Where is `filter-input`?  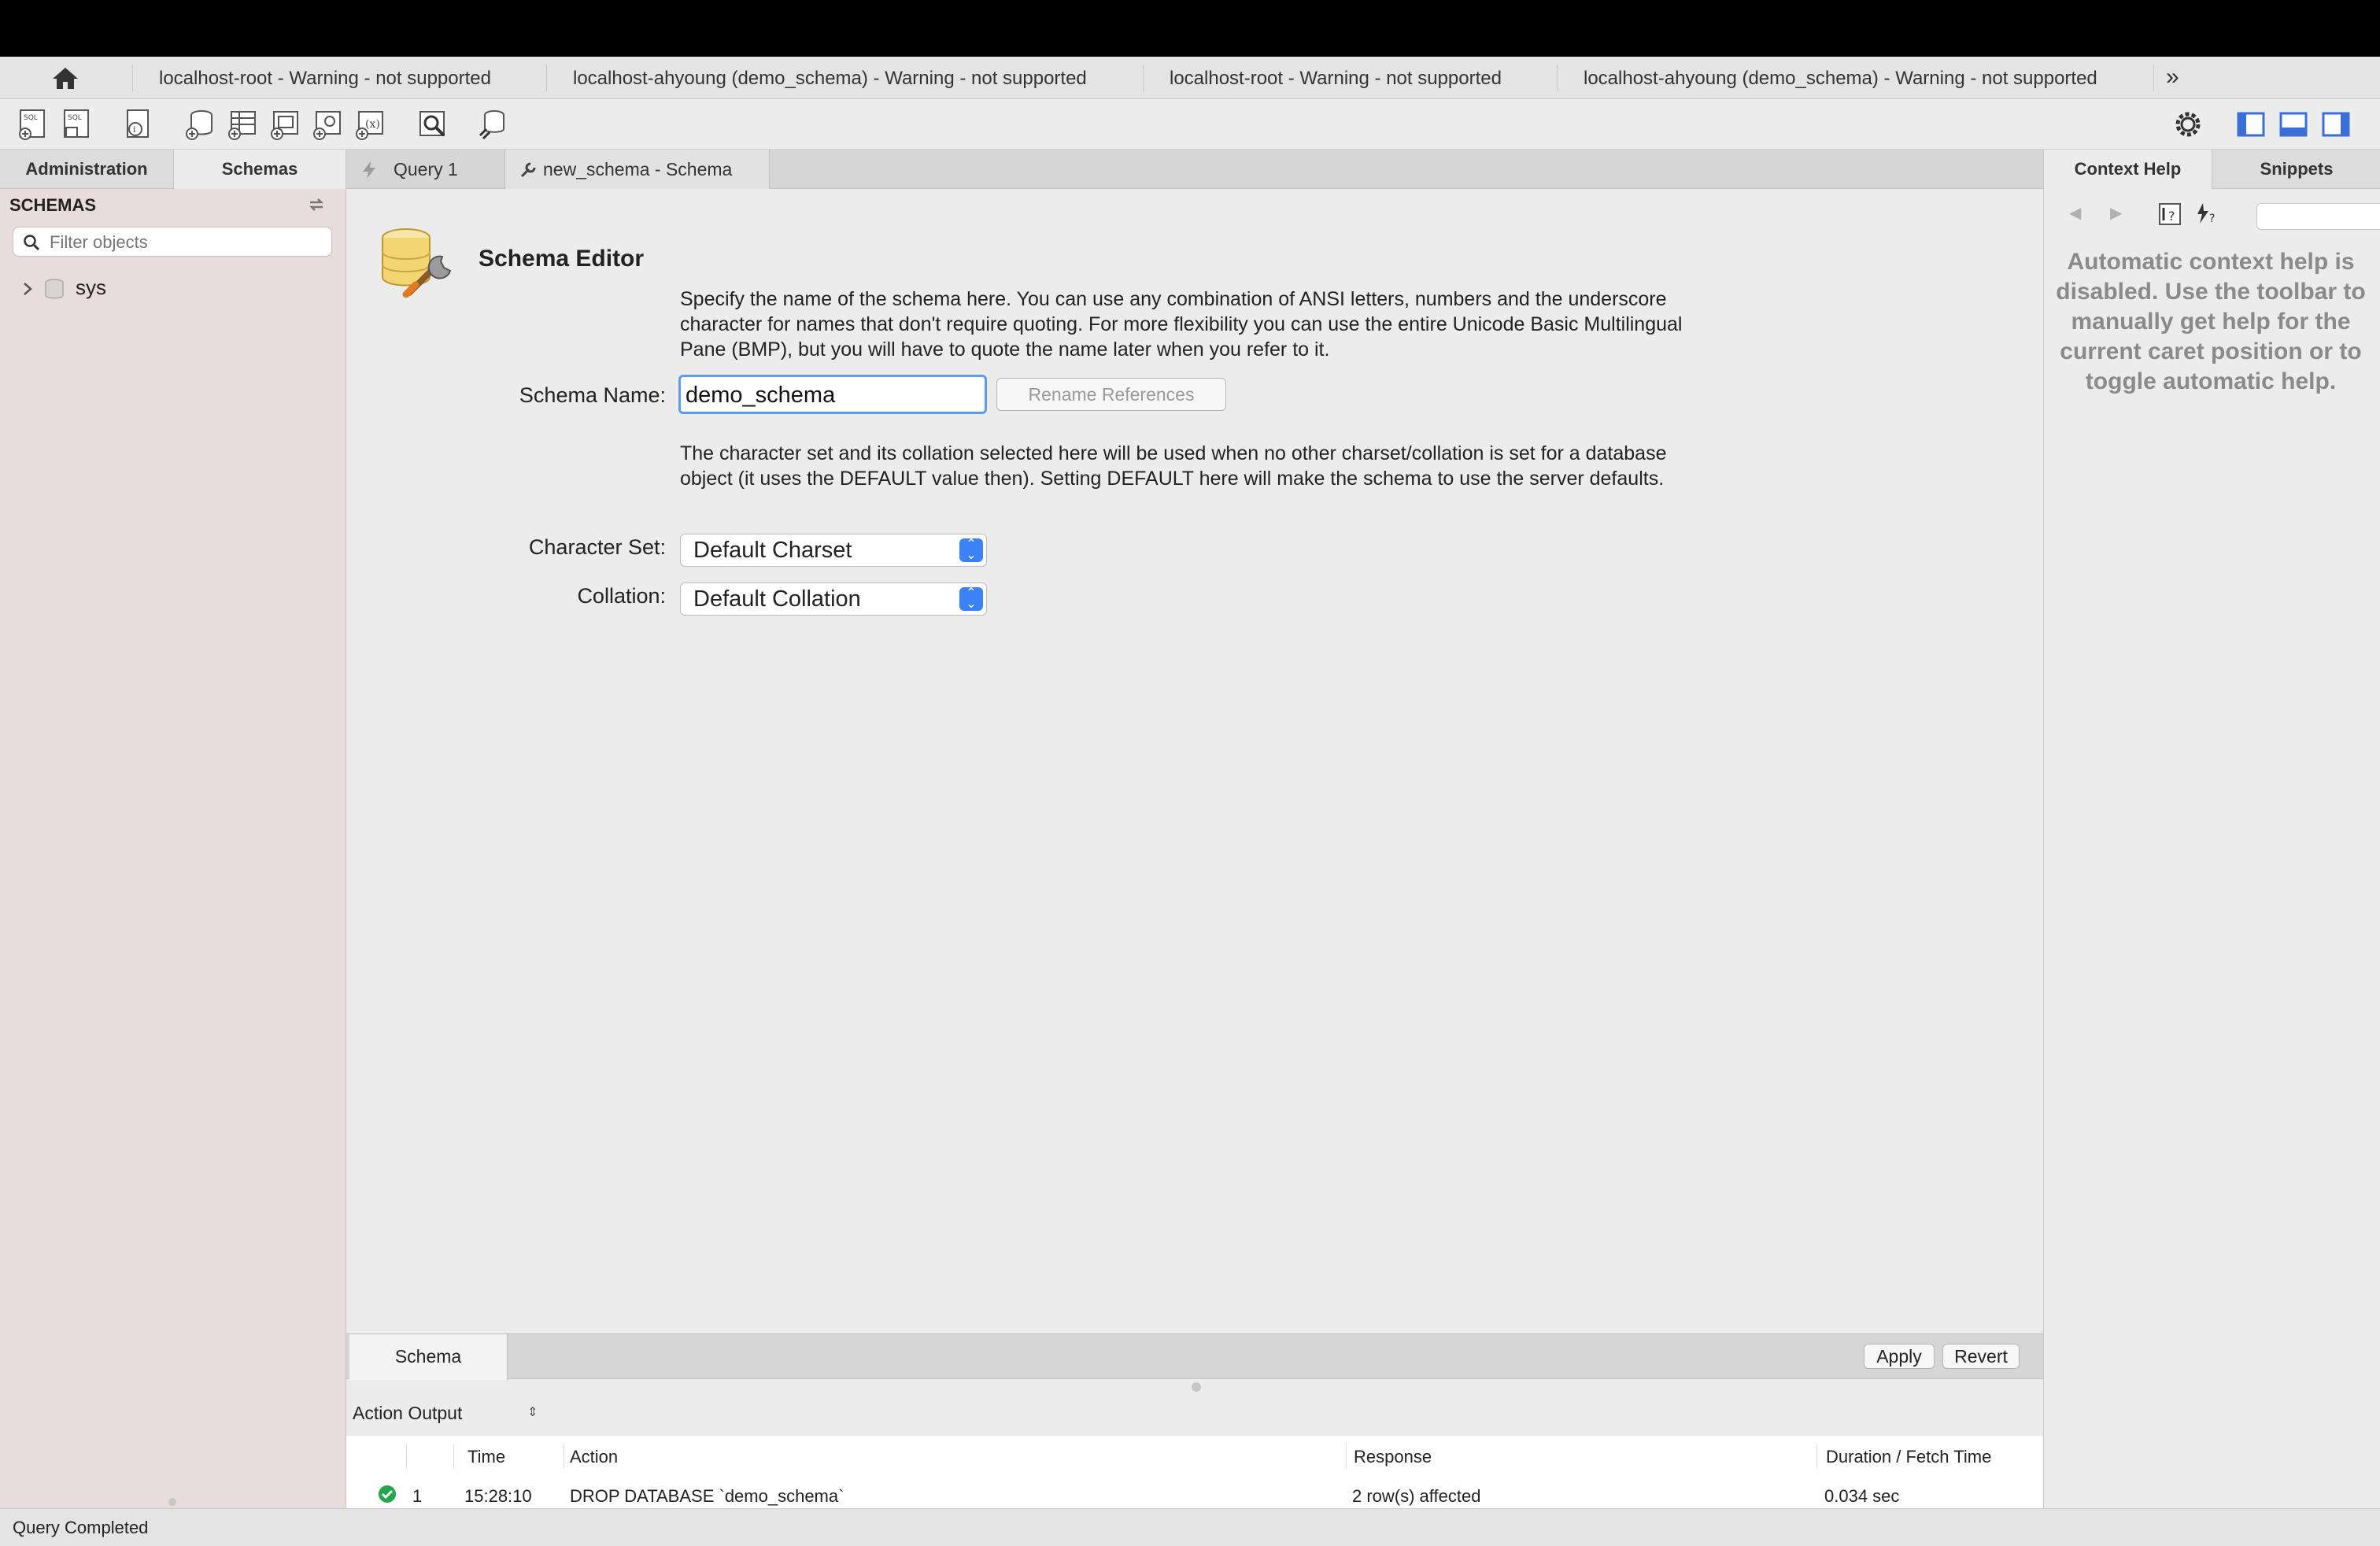
filter-input is located at coordinates (187, 243).